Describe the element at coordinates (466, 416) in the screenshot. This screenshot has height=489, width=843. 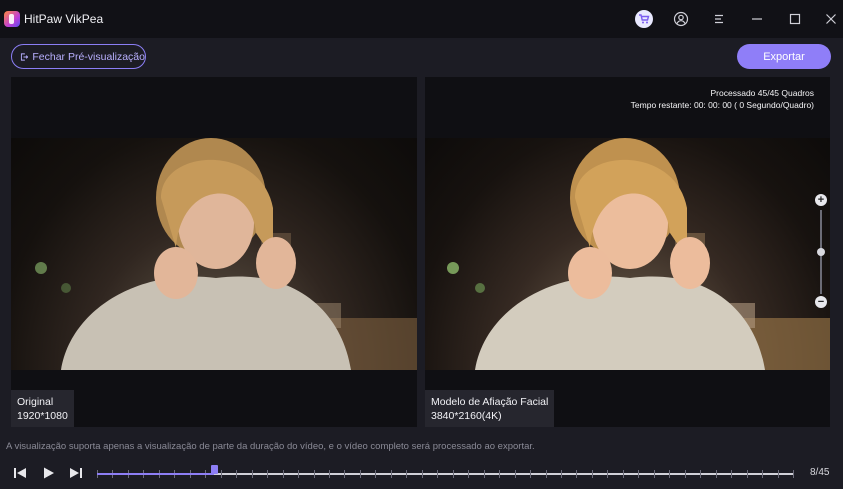
I see `enhanced-resolution: 3840*2160(4K)` at that location.